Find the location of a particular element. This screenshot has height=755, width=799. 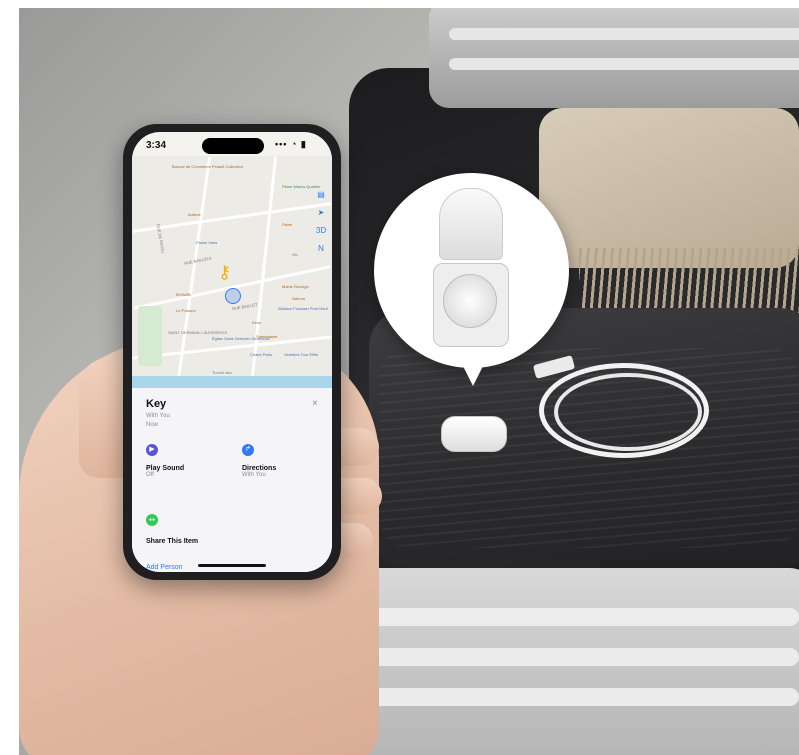

map-poi: Chalet Paris is located at coordinates (261, 354).